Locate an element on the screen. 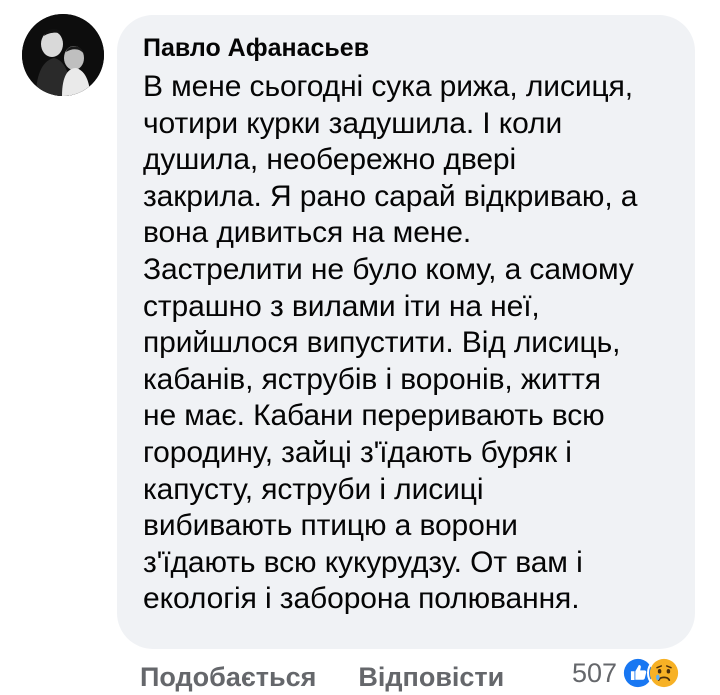 Image resolution: width=720 pixels, height=695 pixels. avatar is located at coordinates (63, 55).